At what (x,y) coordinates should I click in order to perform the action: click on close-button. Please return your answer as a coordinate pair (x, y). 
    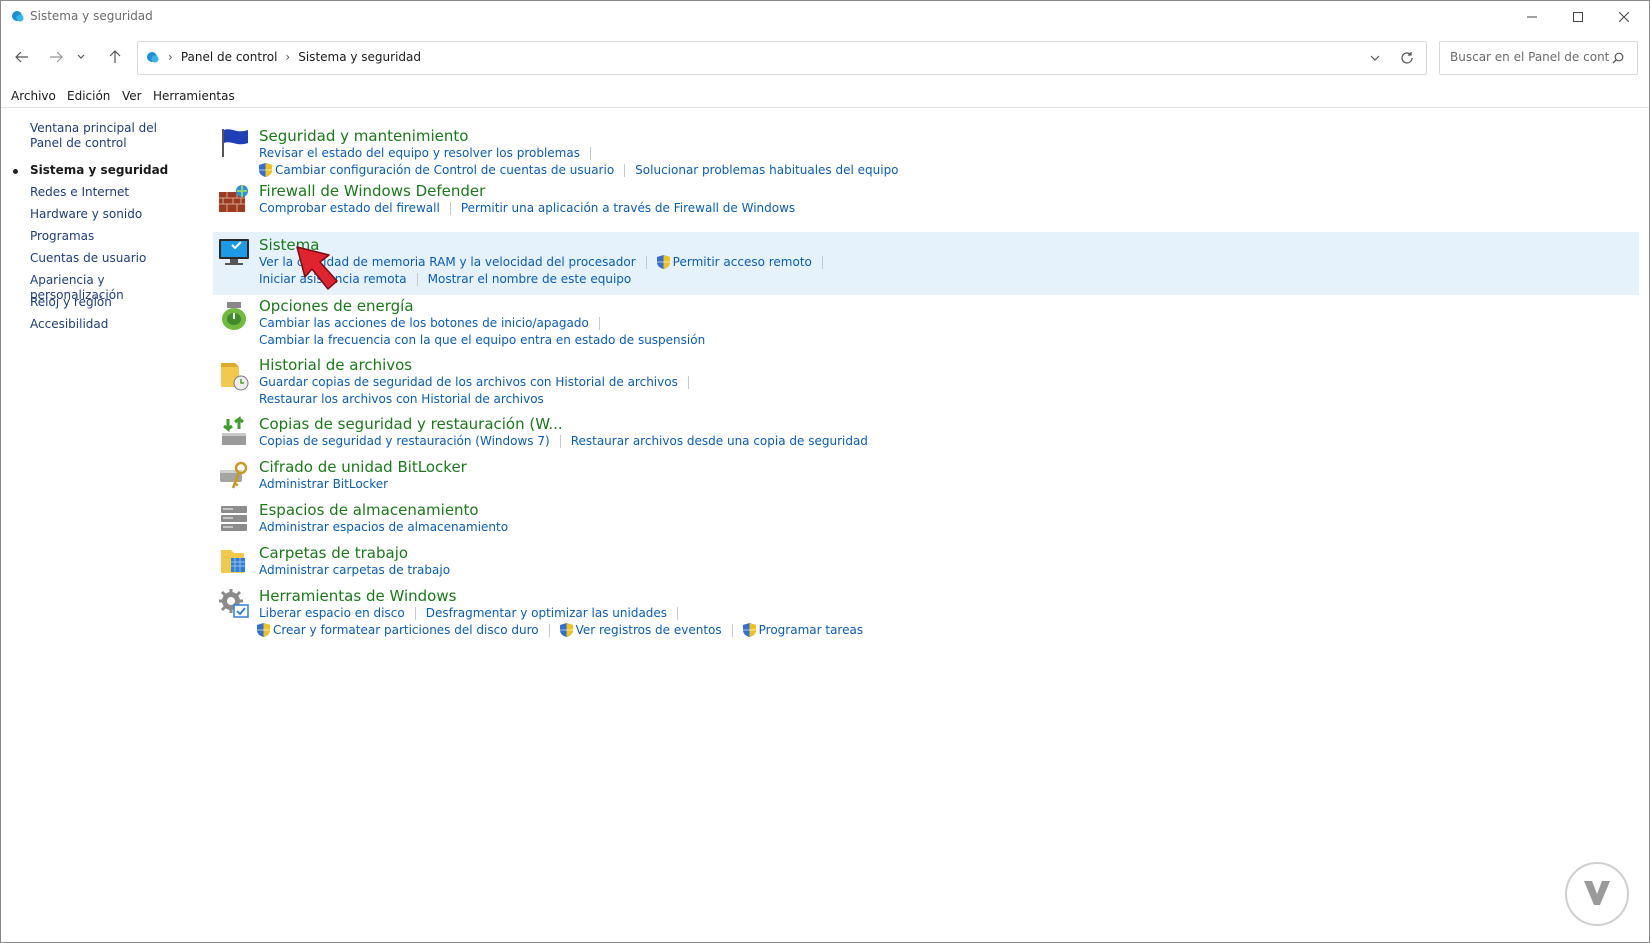
    Looking at the image, I should click on (1624, 16).